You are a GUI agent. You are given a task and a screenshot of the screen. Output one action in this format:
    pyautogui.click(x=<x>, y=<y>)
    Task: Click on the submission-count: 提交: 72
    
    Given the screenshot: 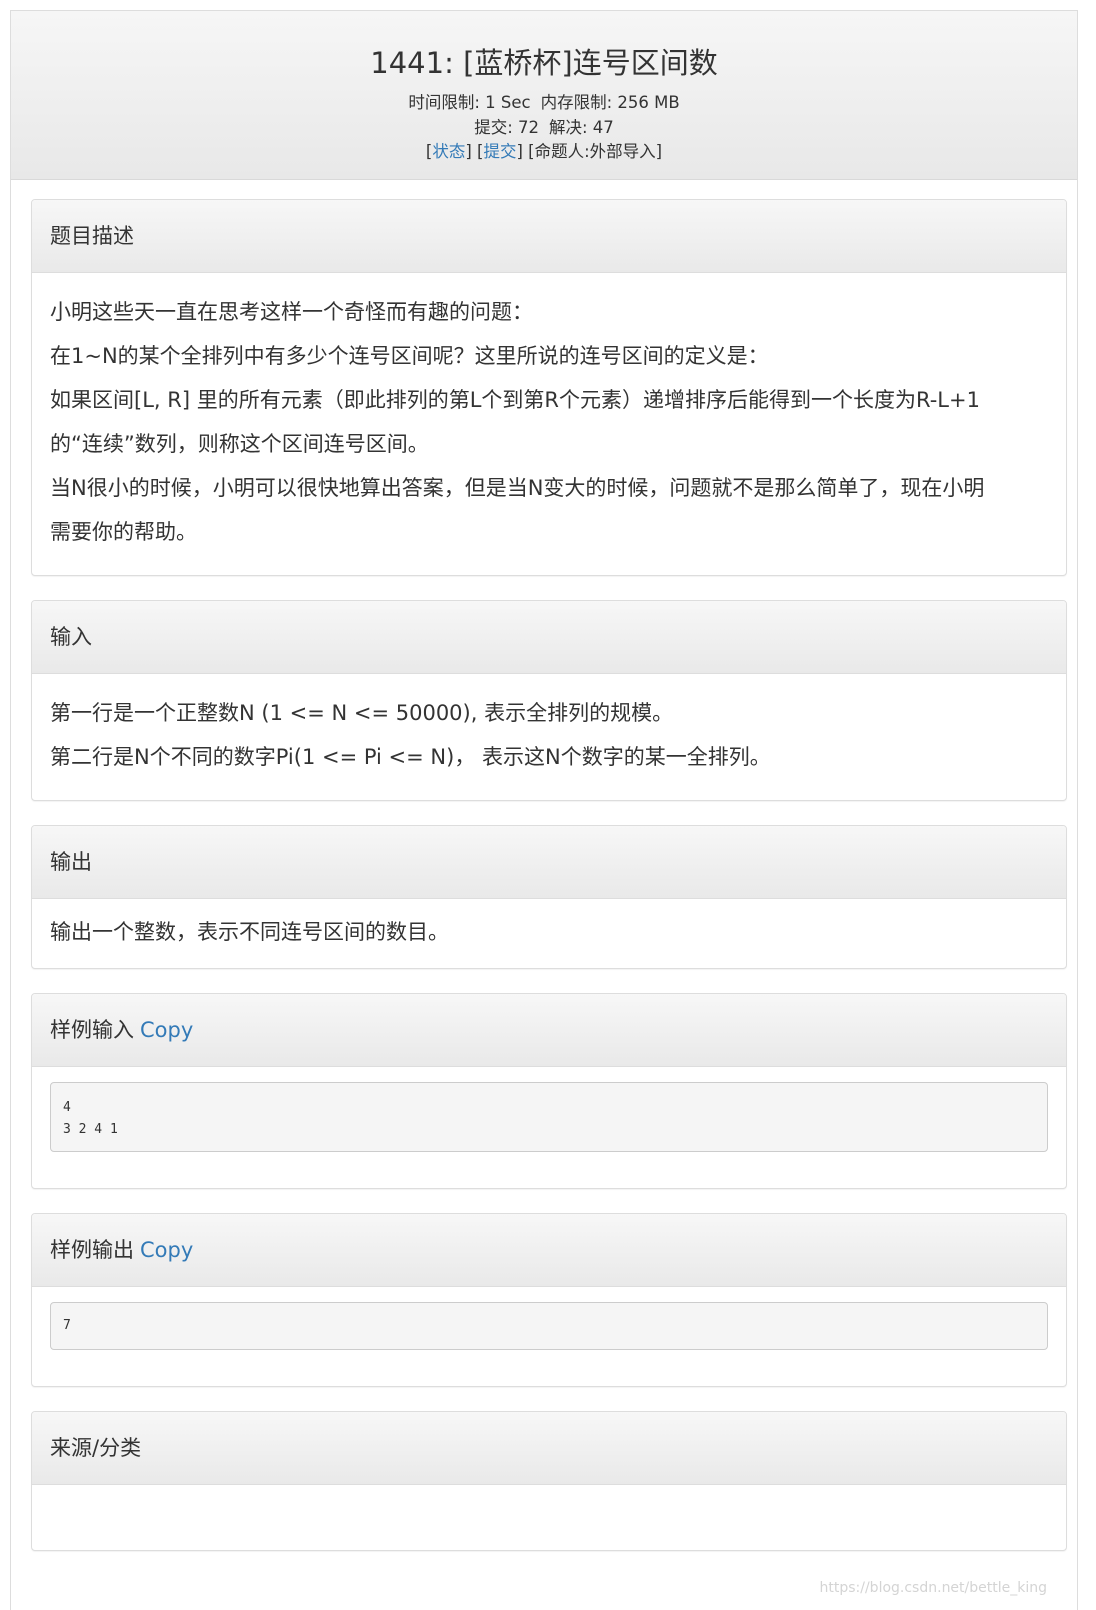 What is the action you would take?
    pyautogui.click(x=506, y=127)
    